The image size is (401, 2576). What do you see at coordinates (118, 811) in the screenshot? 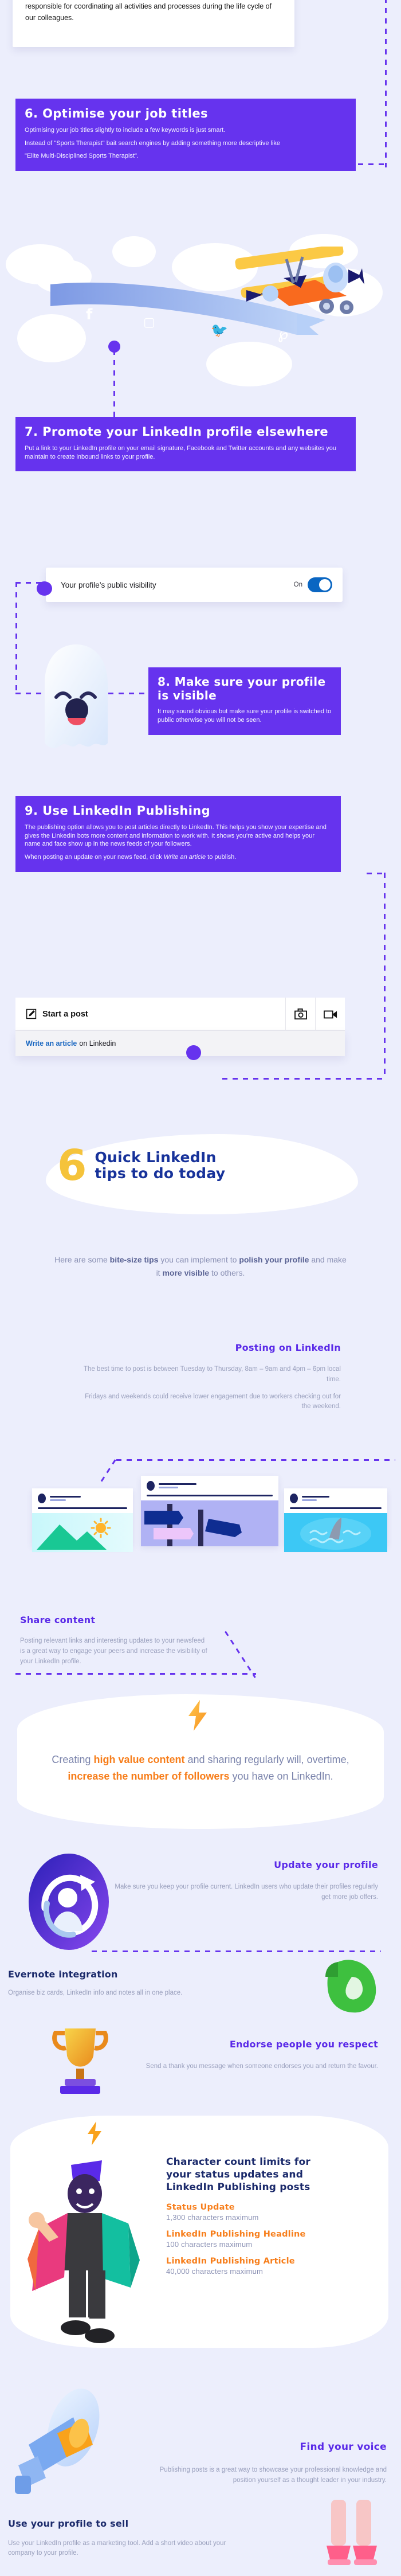
I see `section-9-title: 9. Use LinkedIn Publishing` at bounding box center [118, 811].